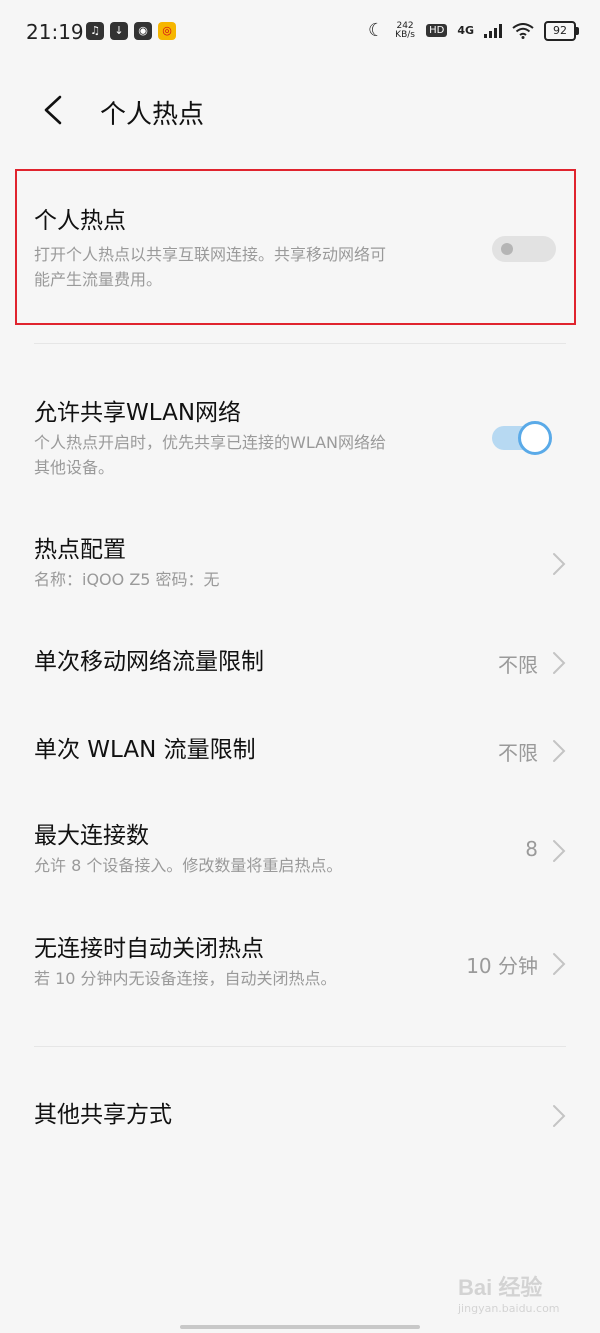 The height and width of the screenshot is (1333, 600). I want to click on setting-desc: 允许 8 个设备接入。修改数量将重启热点。, so click(188, 865).